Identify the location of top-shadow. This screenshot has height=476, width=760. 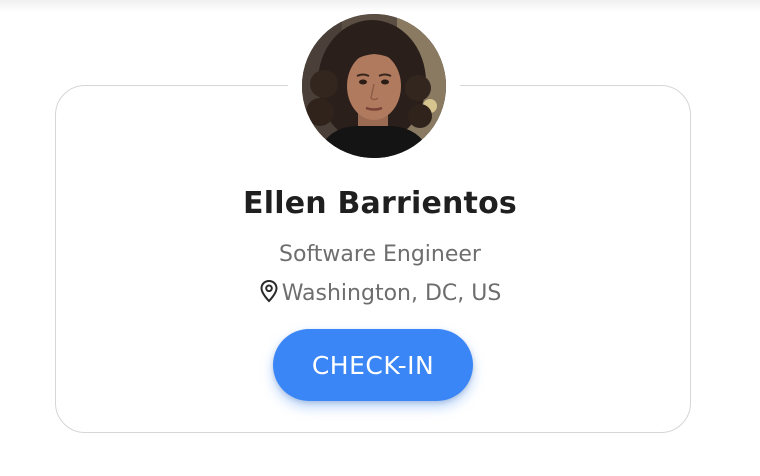
(380, 6).